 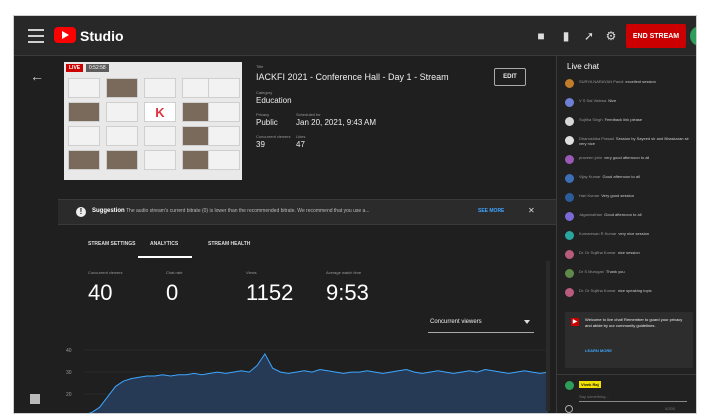 I want to click on title-label: Title, so click(x=260, y=66).